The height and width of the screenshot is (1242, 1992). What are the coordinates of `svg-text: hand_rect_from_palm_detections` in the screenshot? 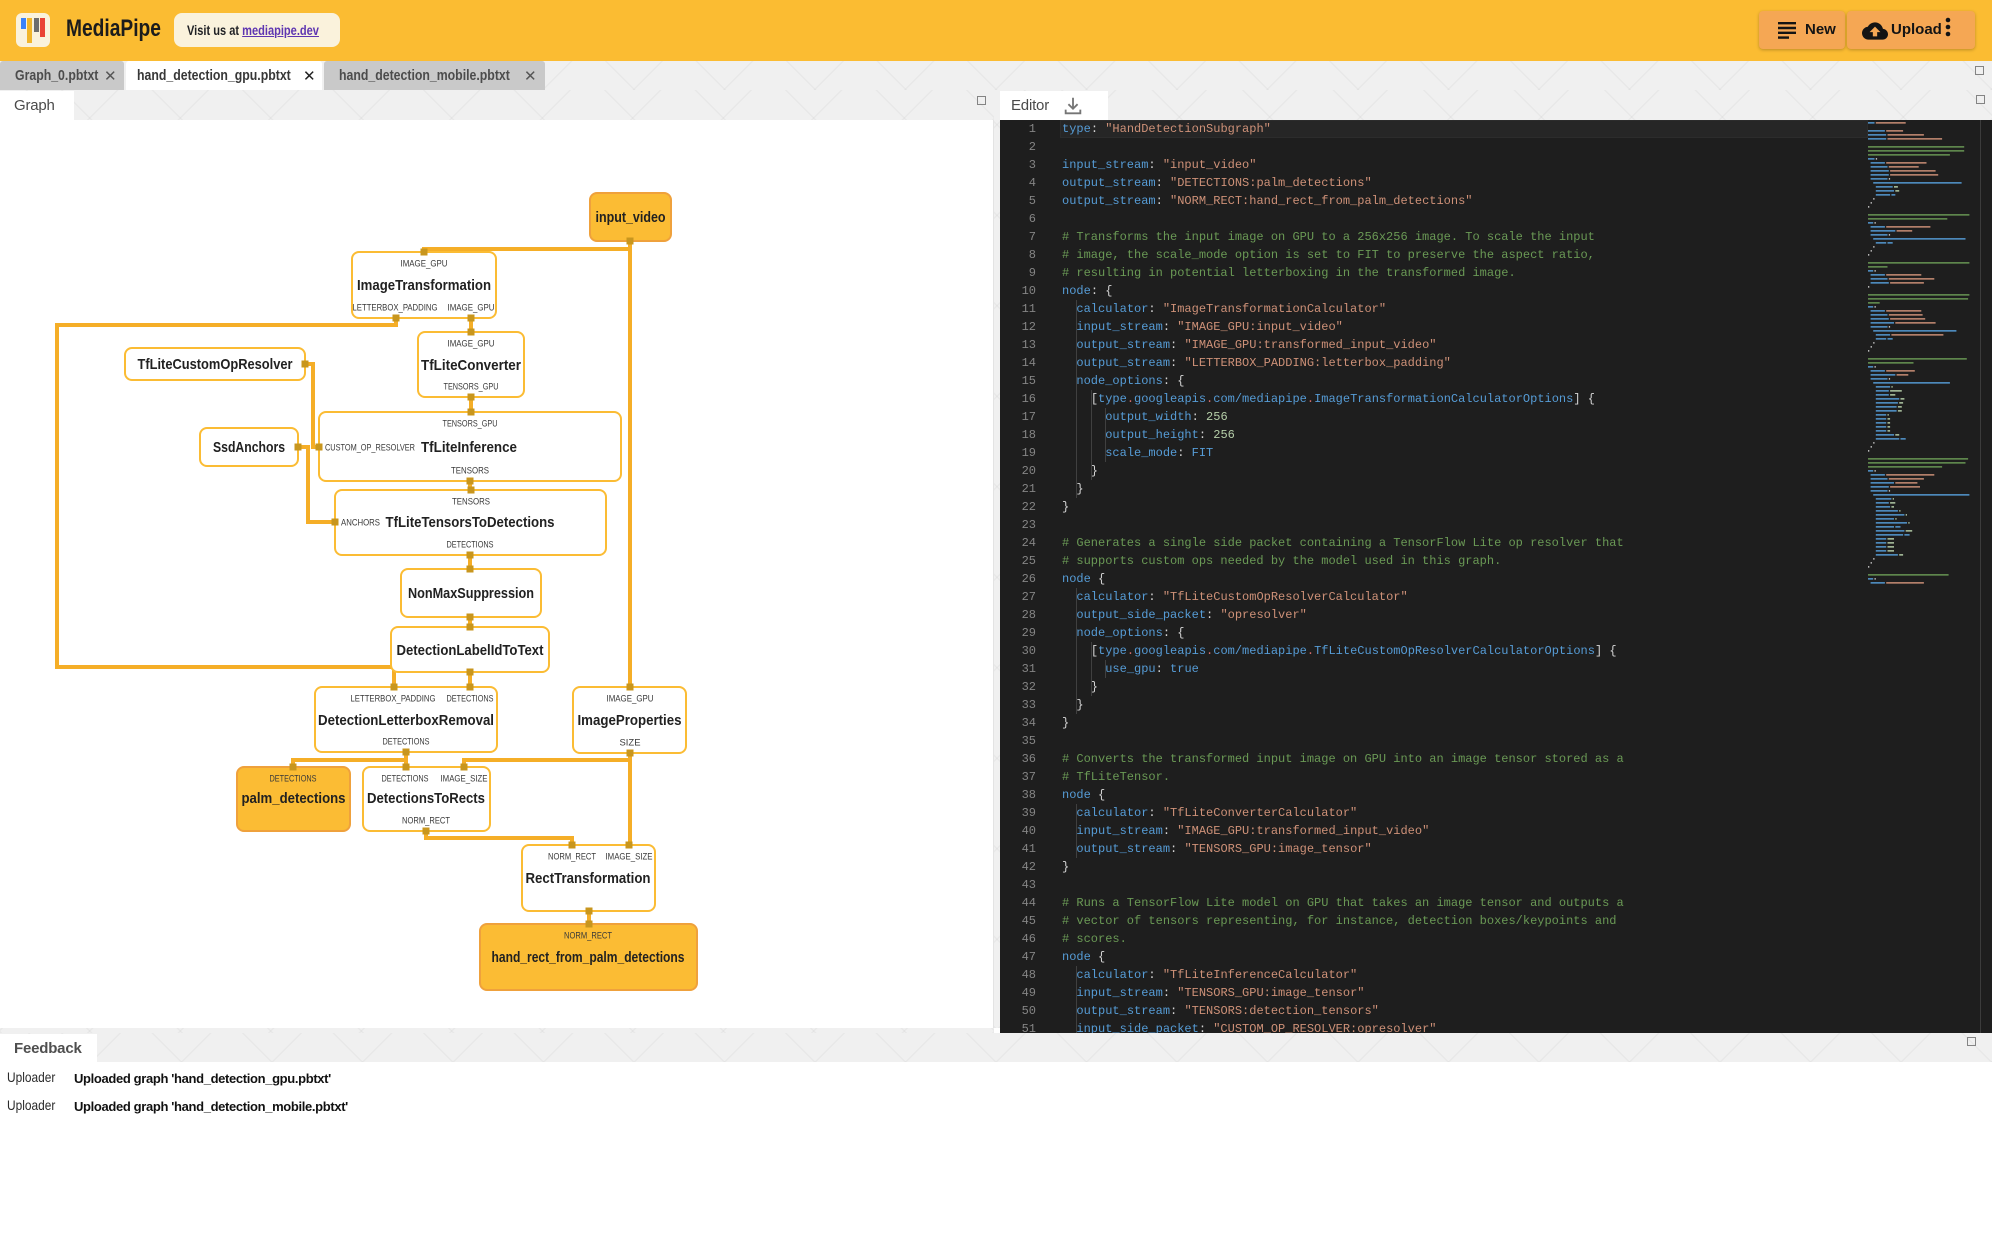 It's located at (588, 957).